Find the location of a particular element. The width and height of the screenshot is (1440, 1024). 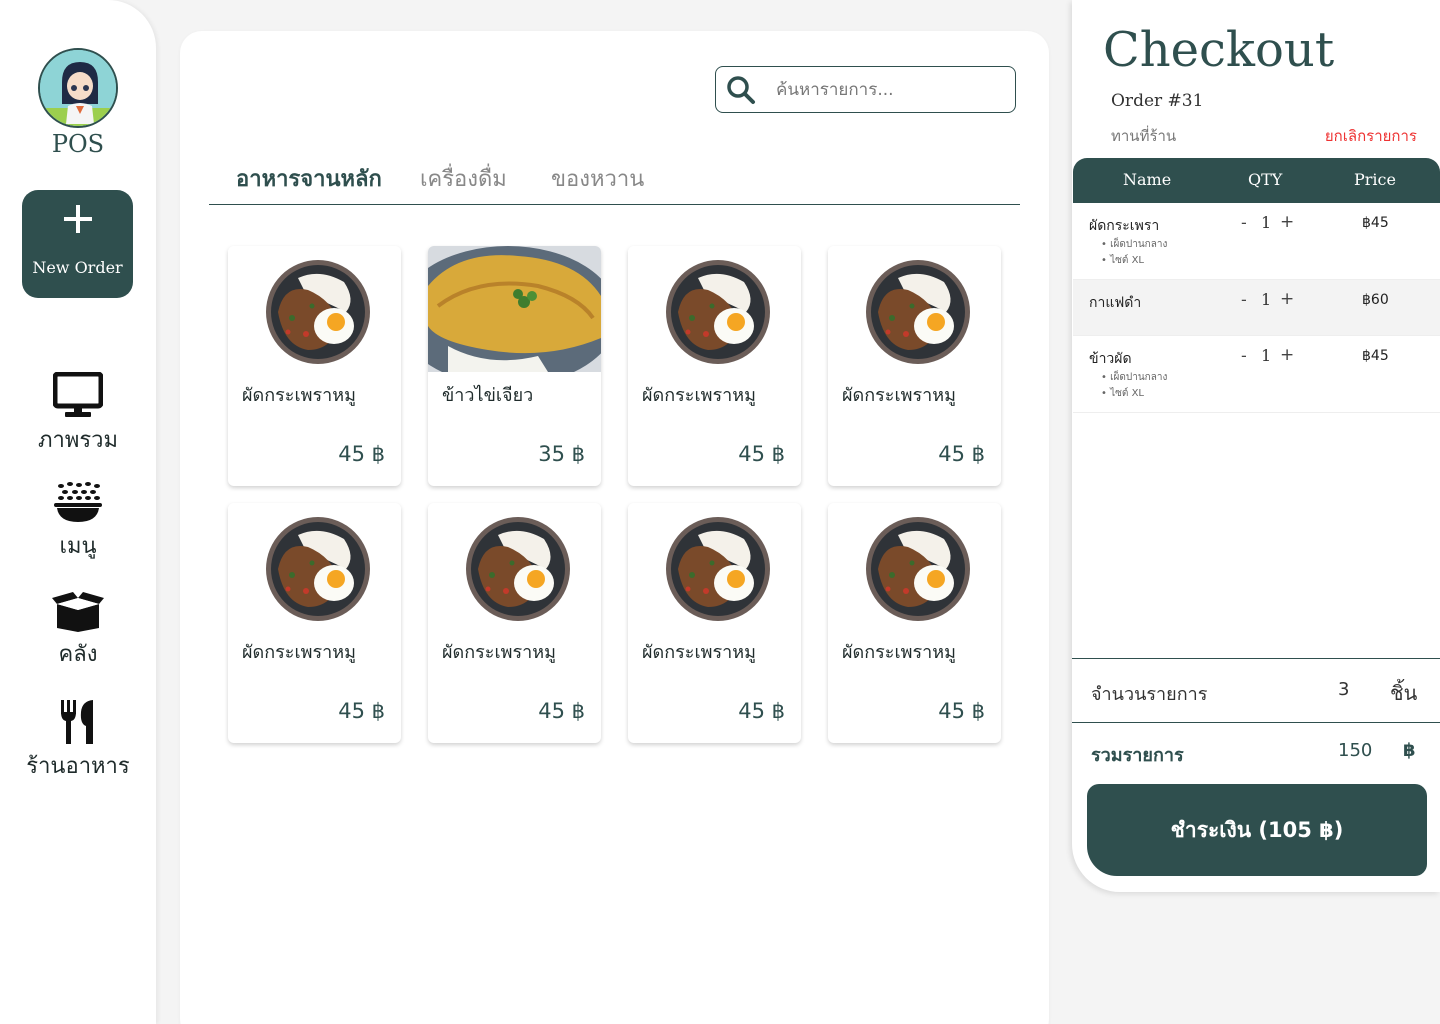

item-count-row: จำนวนรายการ 3 ชิ้น is located at coordinates (1256, 690).